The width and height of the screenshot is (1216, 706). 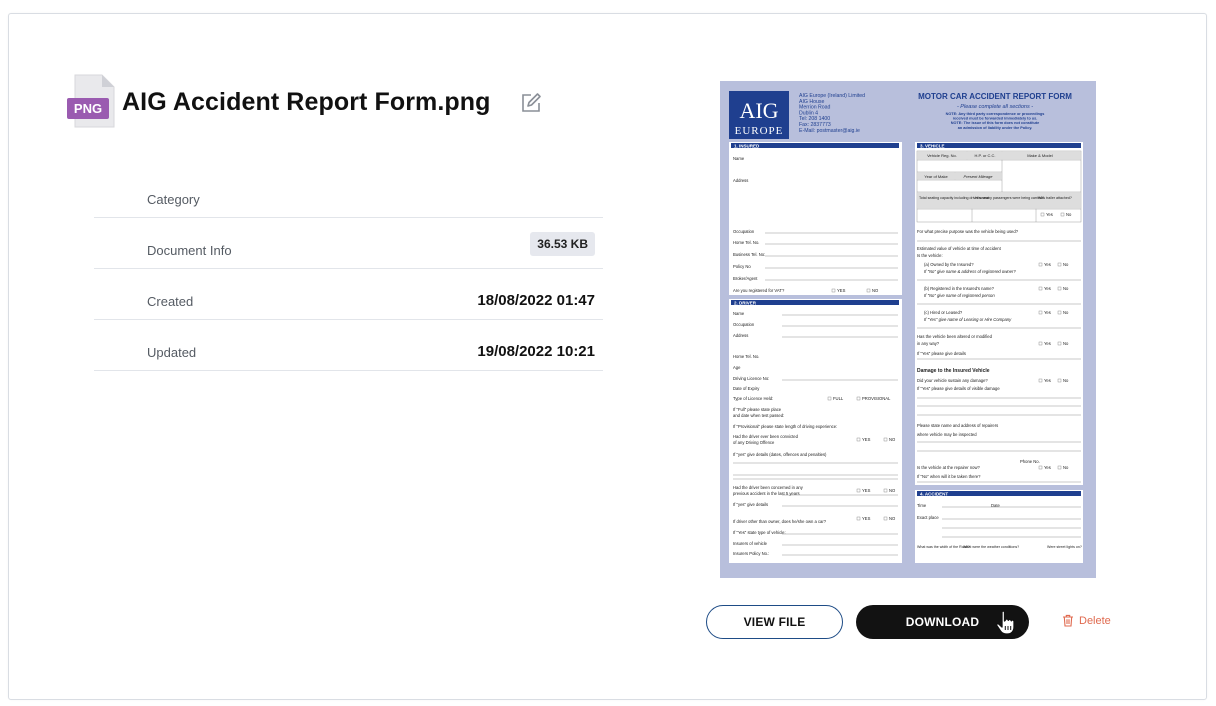 What do you see at coordinates (936, 176) in the screenshot?
I see `vh-year: Year of Make` at bounding box center [936, 176].